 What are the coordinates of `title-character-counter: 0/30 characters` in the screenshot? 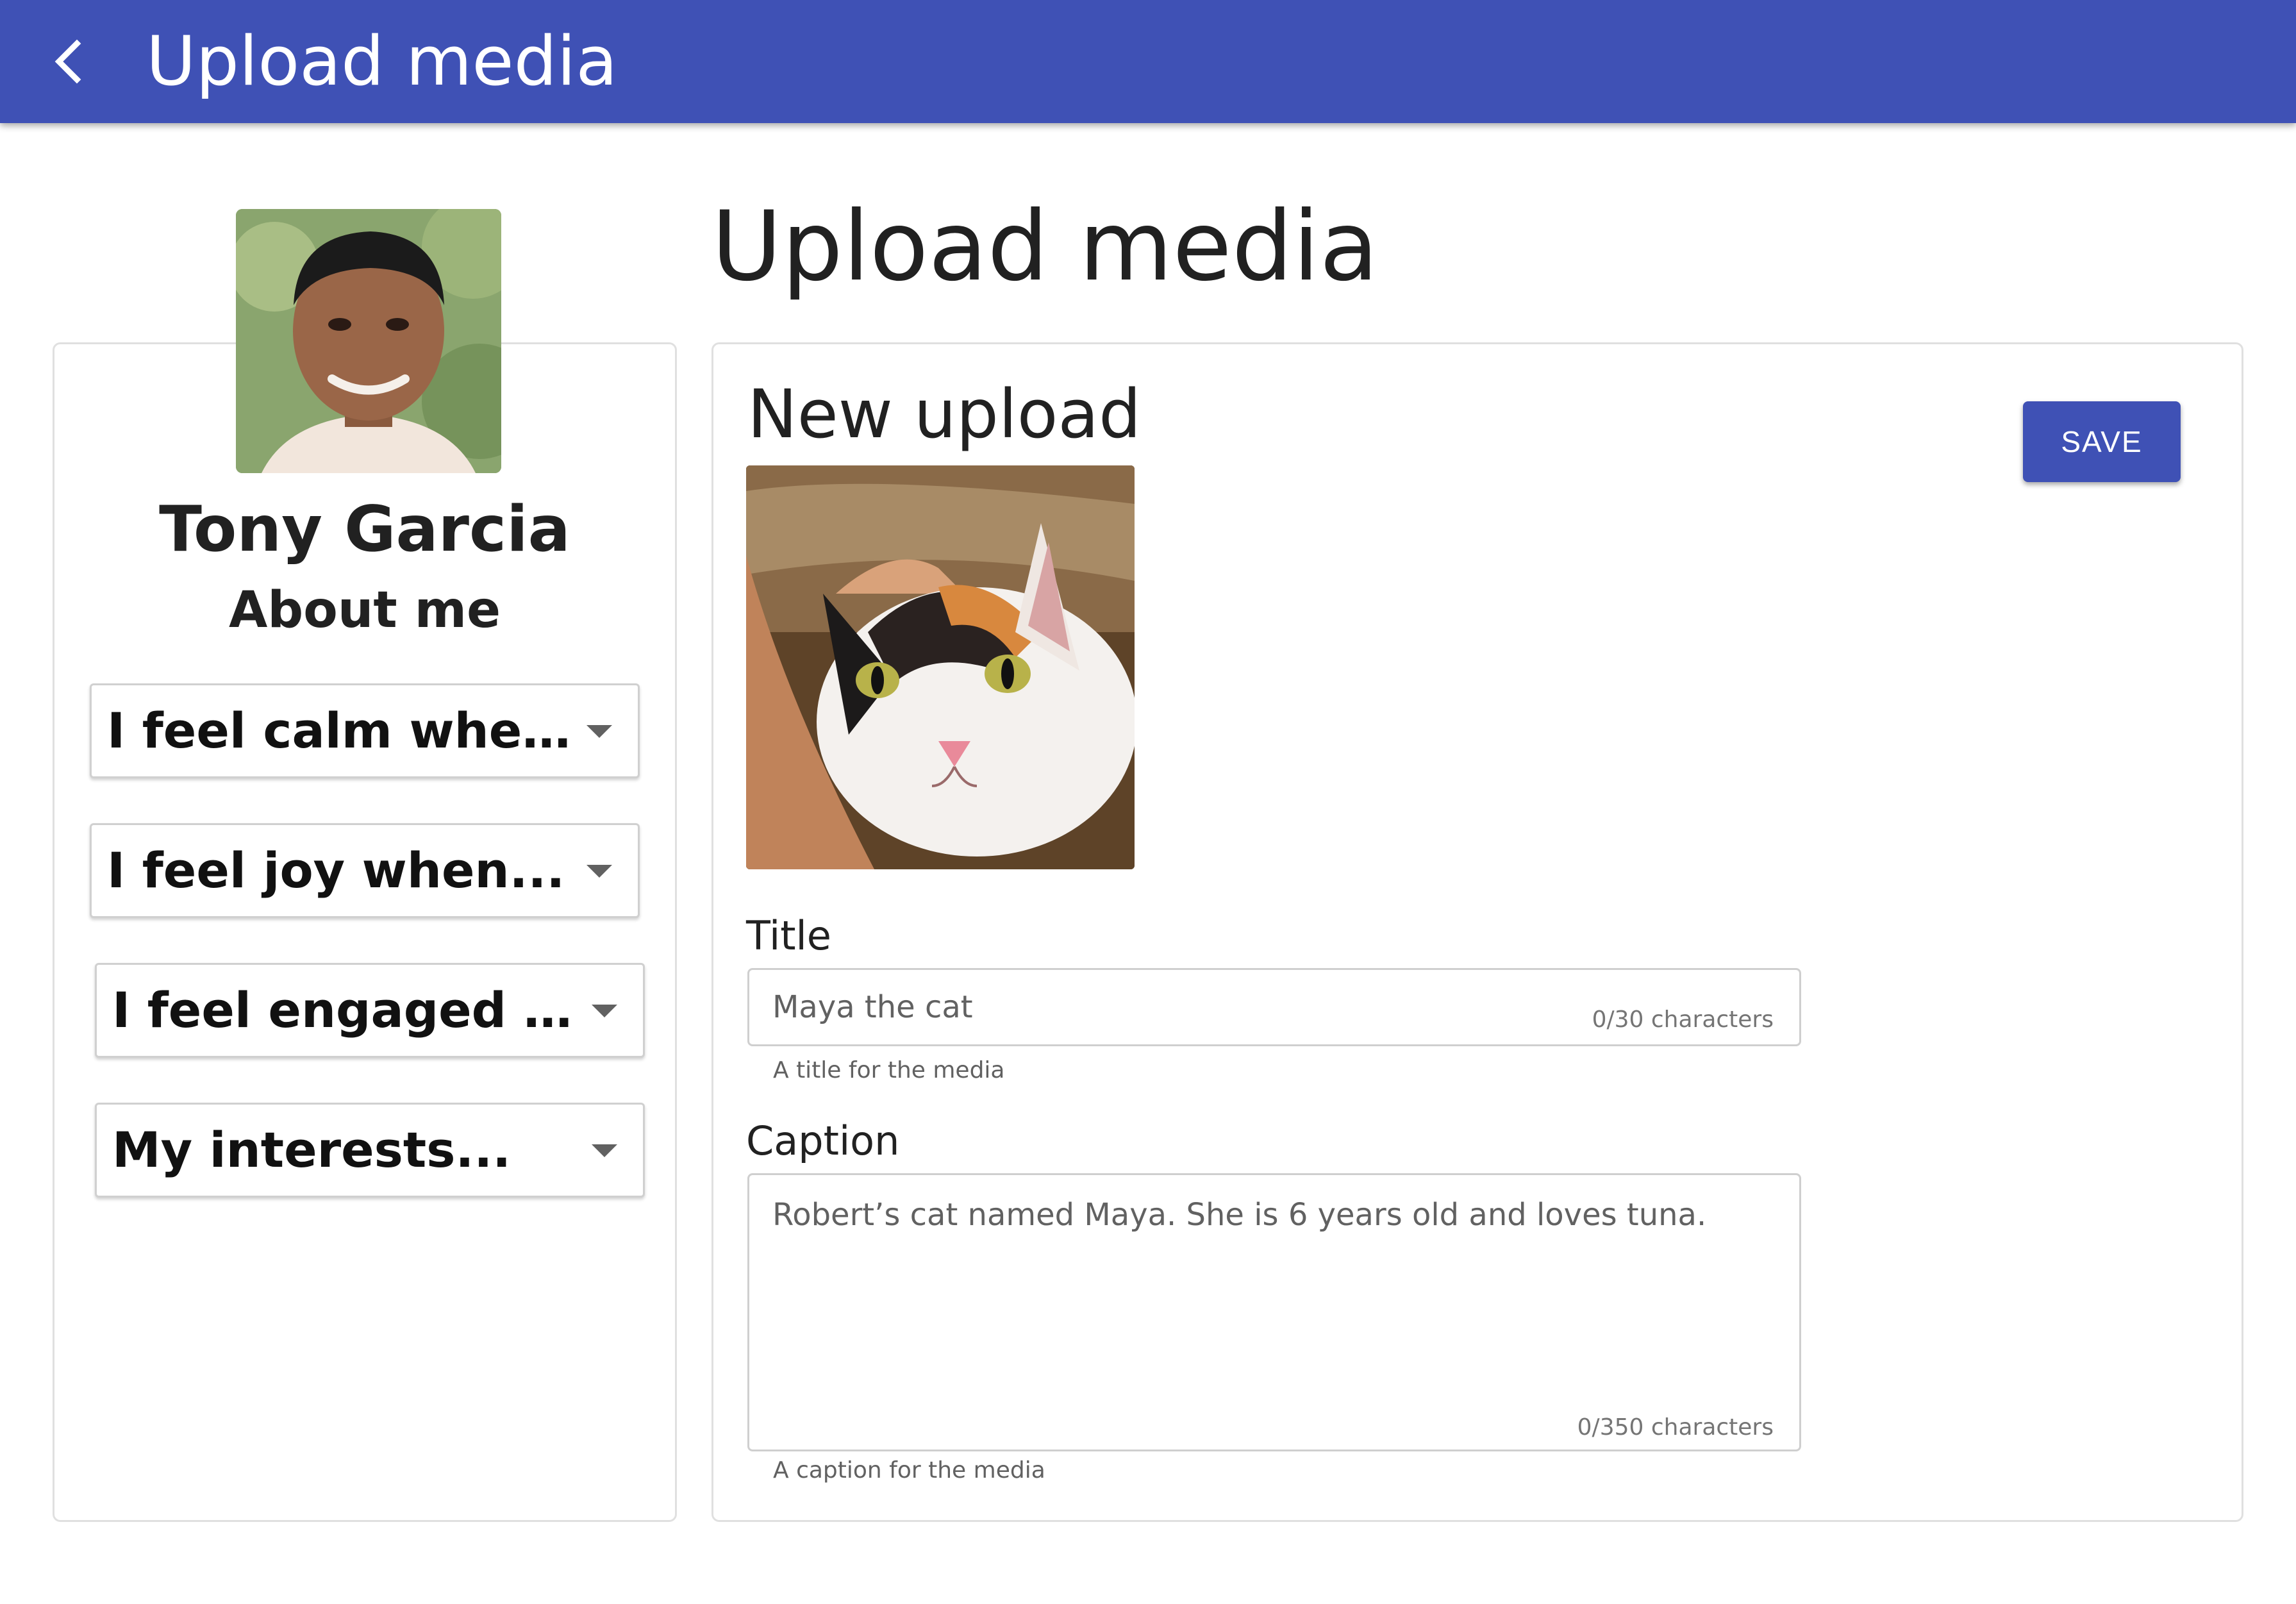 It's located at (1683, 1020).